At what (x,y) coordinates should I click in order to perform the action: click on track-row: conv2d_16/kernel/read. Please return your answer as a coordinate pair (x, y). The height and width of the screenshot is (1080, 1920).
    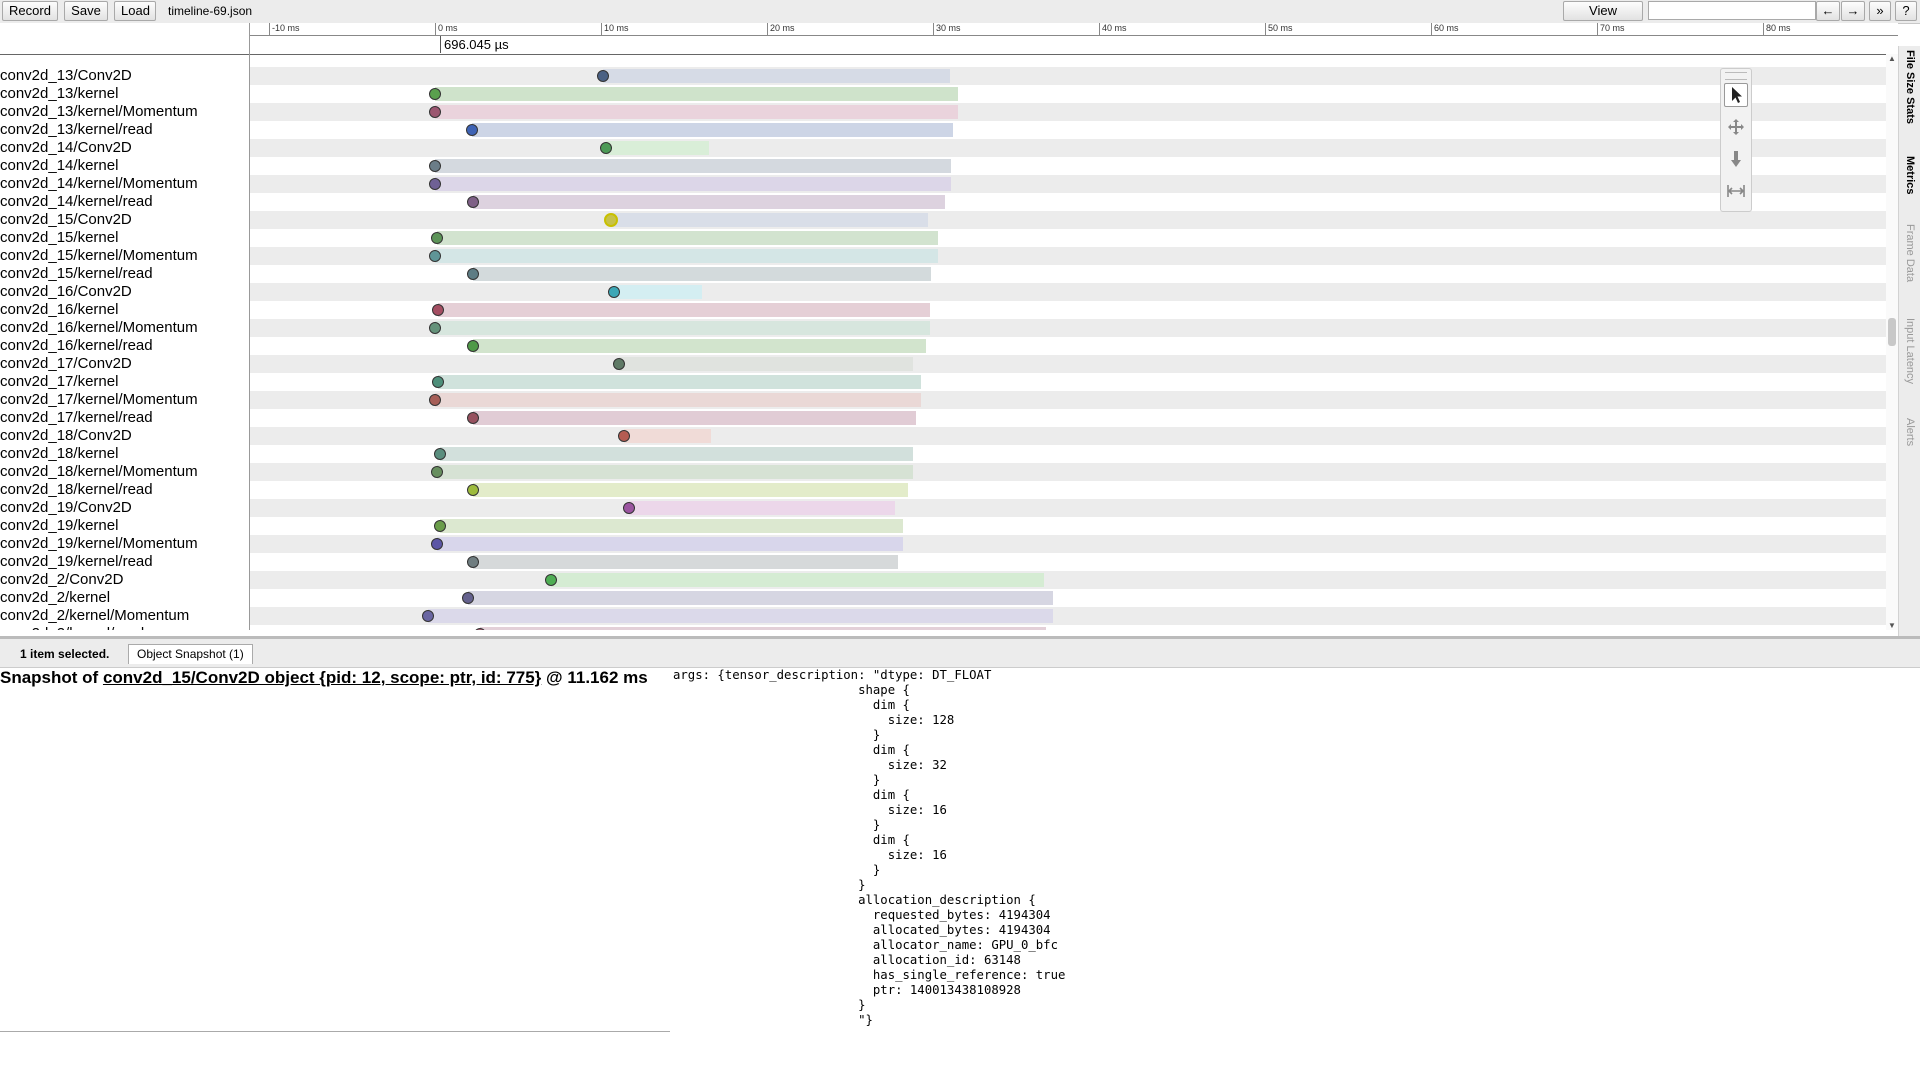
    Looking at the image, I should click on (943, 346).